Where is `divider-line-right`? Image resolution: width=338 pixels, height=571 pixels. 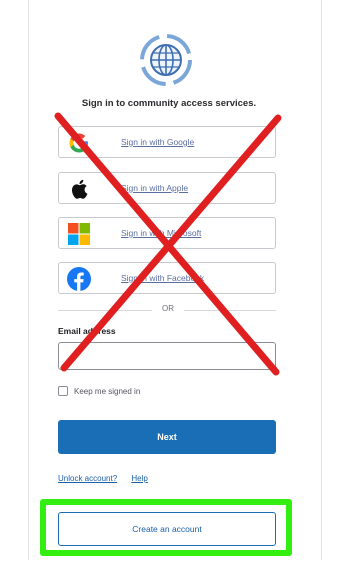 divider-line-right is located at coordinates (230, 310).